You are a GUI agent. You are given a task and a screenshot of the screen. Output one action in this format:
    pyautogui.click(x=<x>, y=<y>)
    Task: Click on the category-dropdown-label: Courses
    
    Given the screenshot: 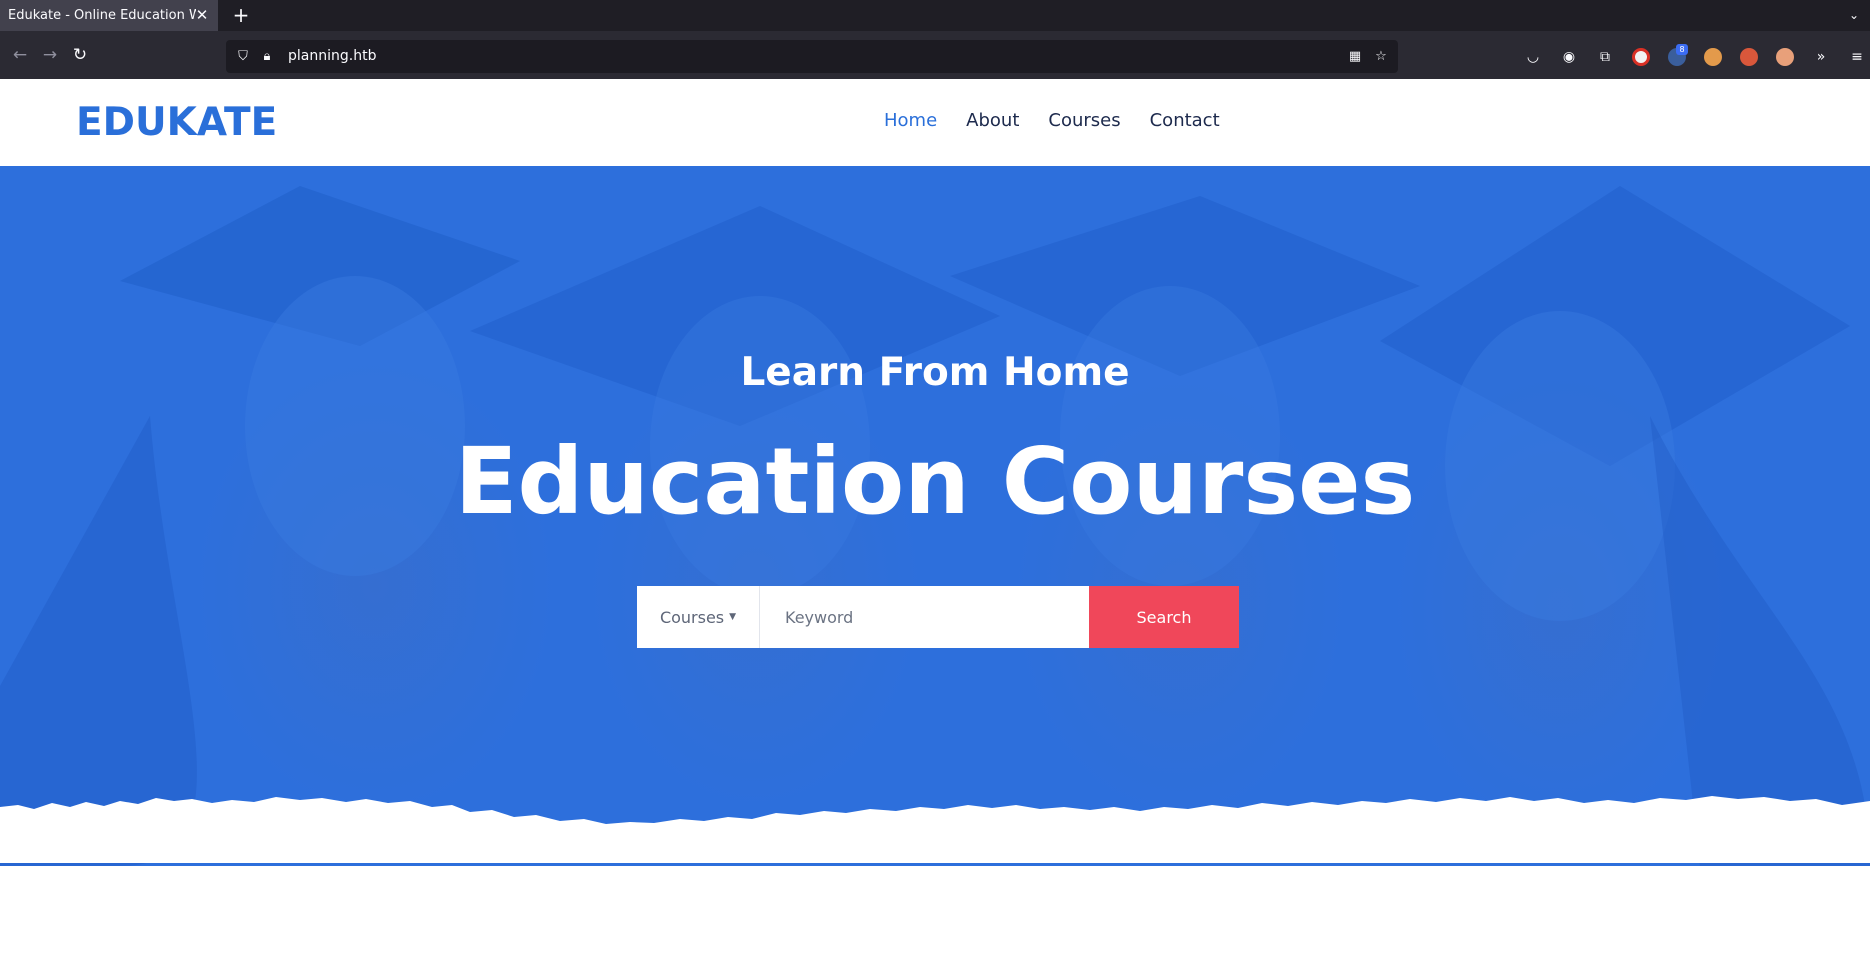 What is the action you would take?
    pyautogui.click(x=692, y=617)
    